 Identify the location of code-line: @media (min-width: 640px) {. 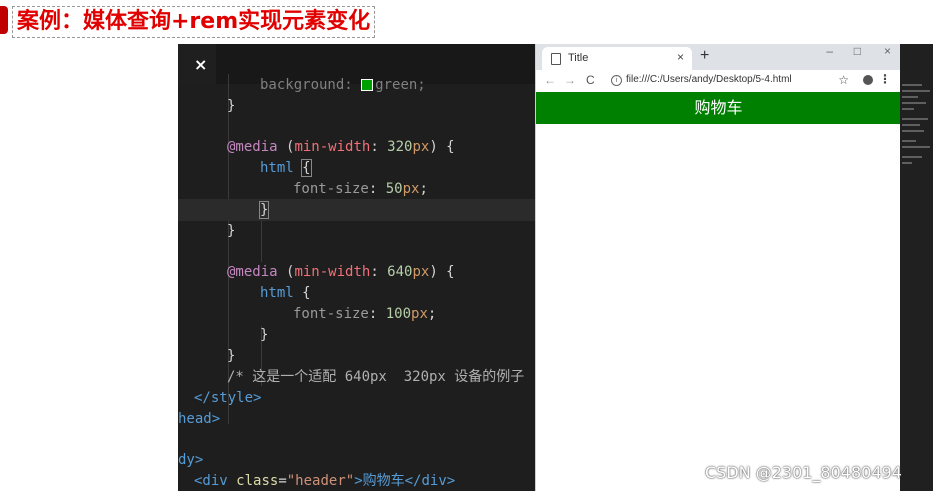
(381, 272).